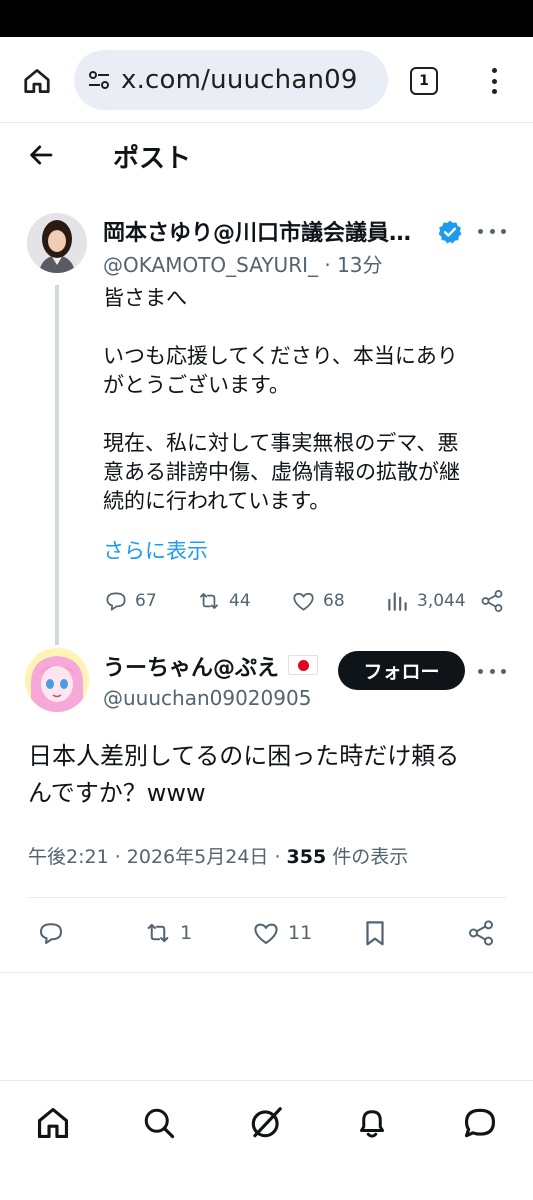  I want to click on thread-connector, so click(57, 465).